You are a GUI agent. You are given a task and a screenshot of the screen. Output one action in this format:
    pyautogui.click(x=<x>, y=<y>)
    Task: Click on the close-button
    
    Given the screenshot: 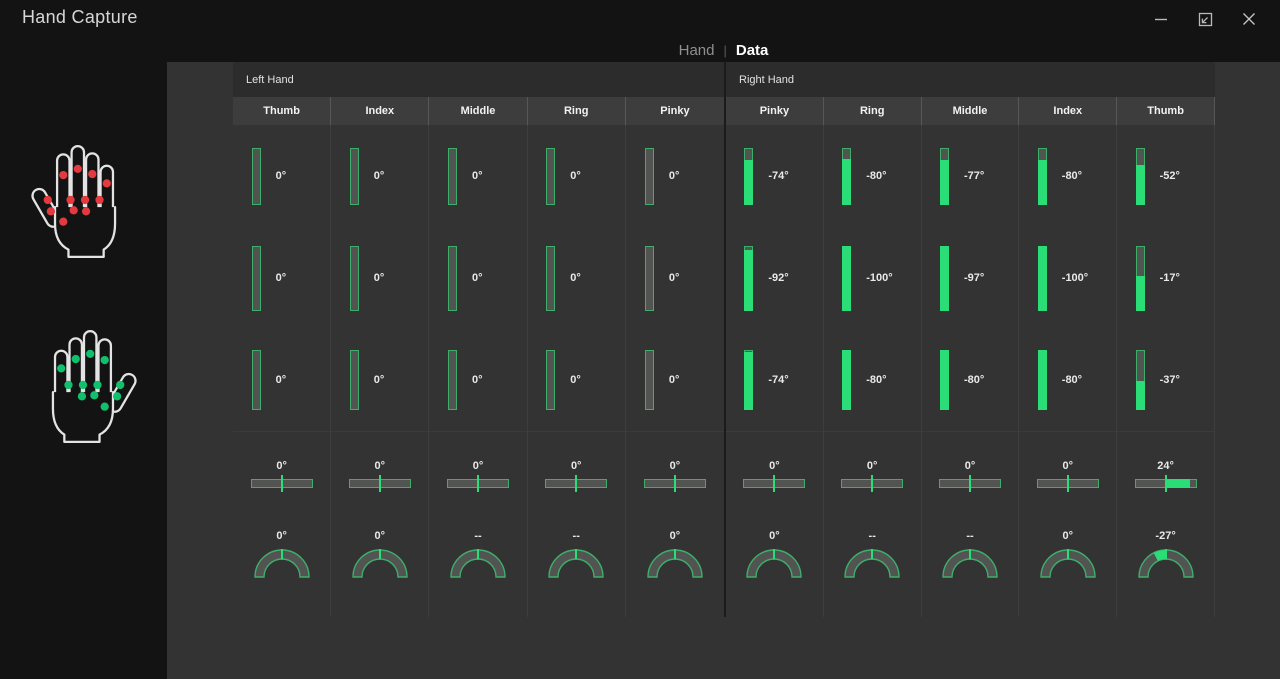 What is the action you would take?
    pyautogui.click(x=1249, y=19)
    